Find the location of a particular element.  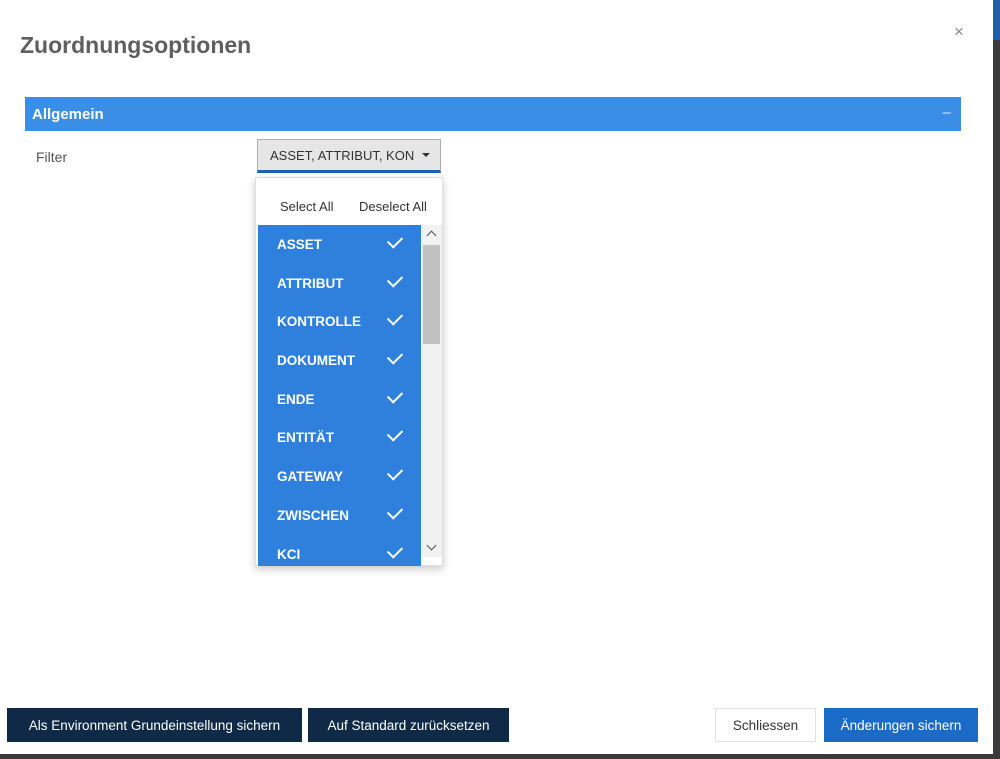

option-label: ZWISCHEN is located at coordinates (313, 515).